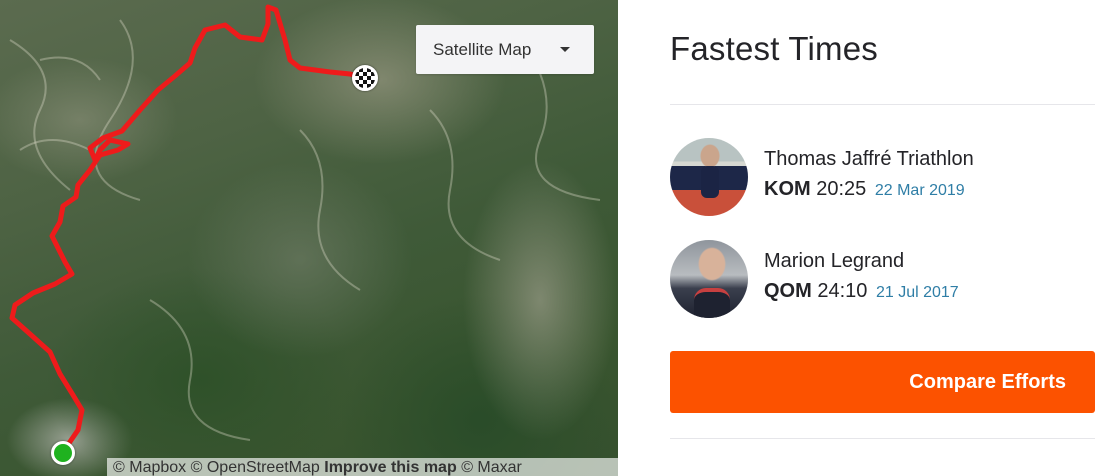 Image resolution: width=1095 pixels, height=476 pixels. What do you see at coordinates (482, 49) in the screenshot?
I see `map-type-label: Satellite Map` at bounding box center [482, 49].